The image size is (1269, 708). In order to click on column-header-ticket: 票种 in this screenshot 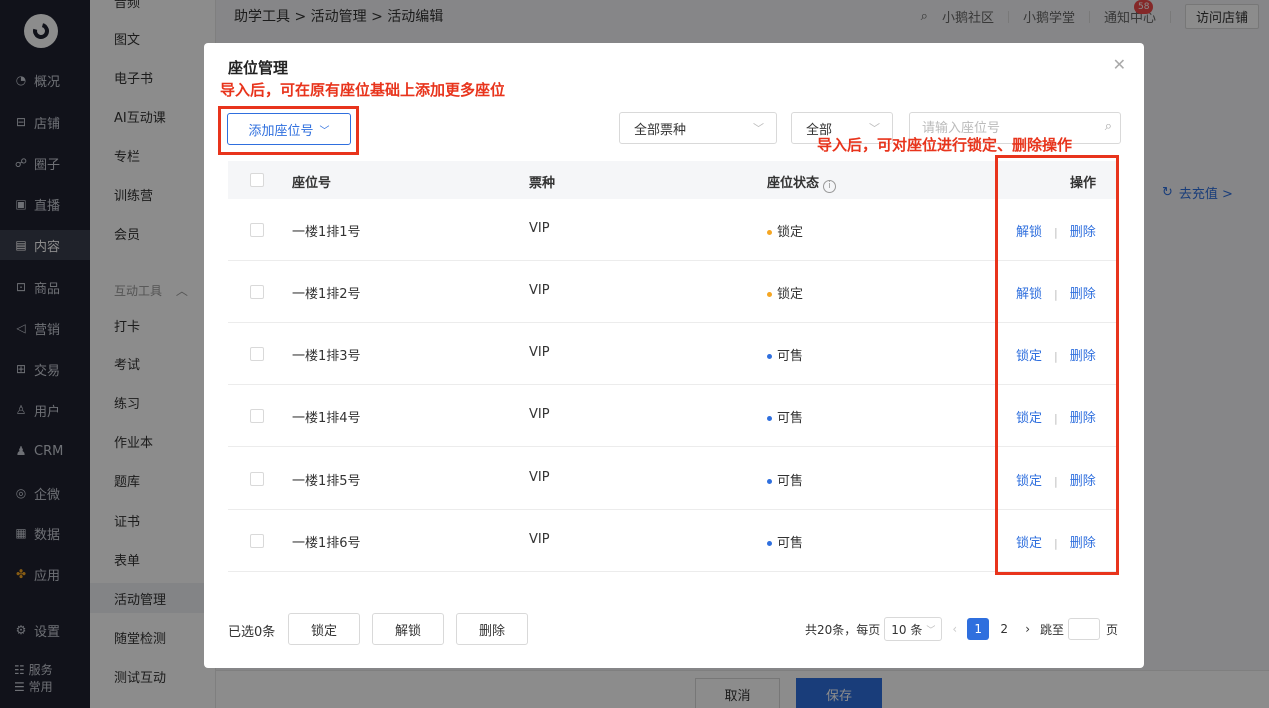, I will do `click(542, 183)`.